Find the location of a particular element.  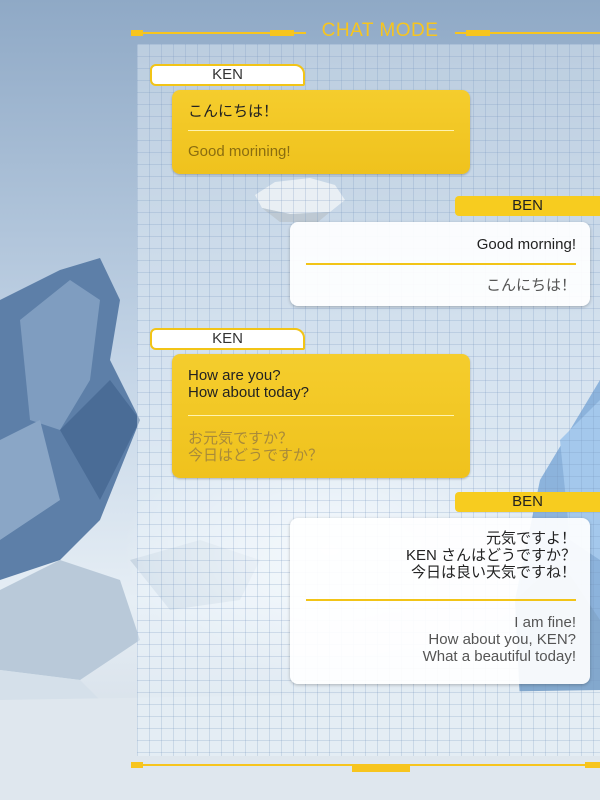

chat-bubble-ken: こんにちは！ Good morining! is located at coordinates (321, 132).